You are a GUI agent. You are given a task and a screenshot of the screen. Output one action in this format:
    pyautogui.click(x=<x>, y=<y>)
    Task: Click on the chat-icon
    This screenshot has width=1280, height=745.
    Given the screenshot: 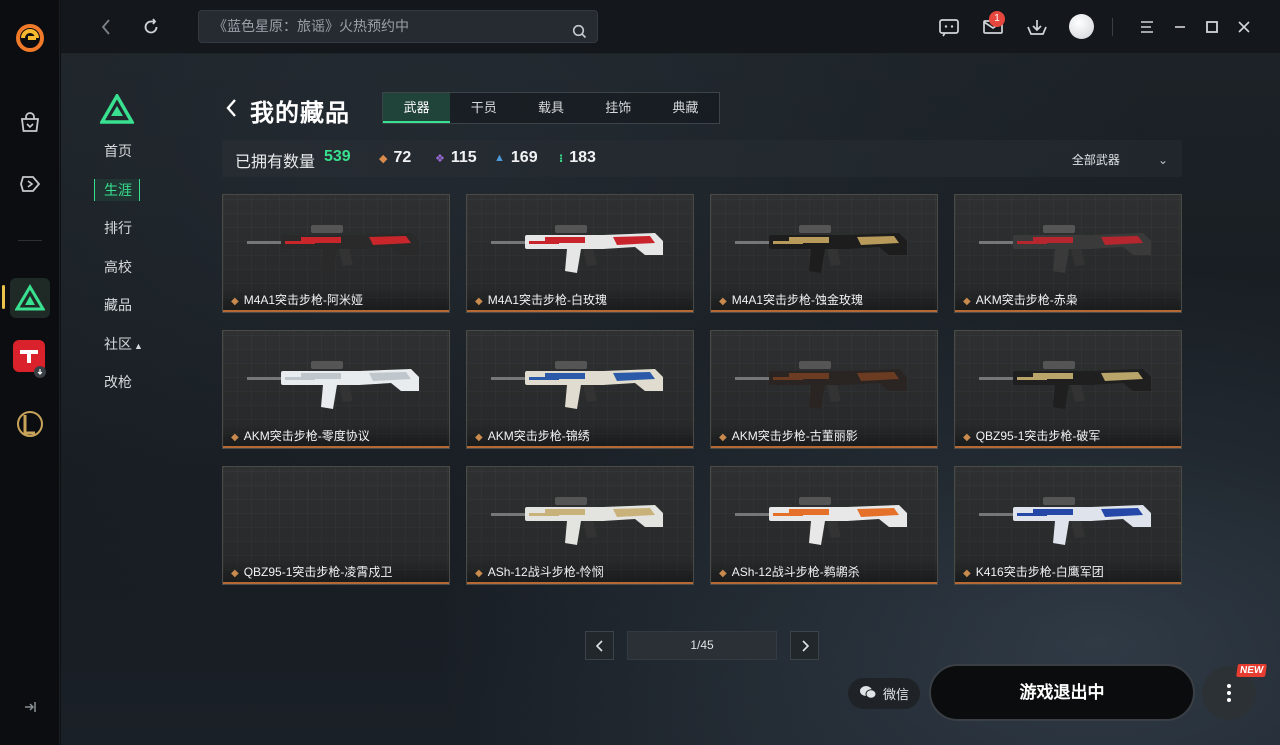 What is the action you would take?
    pyautogui.click(x=949, y=27)
    